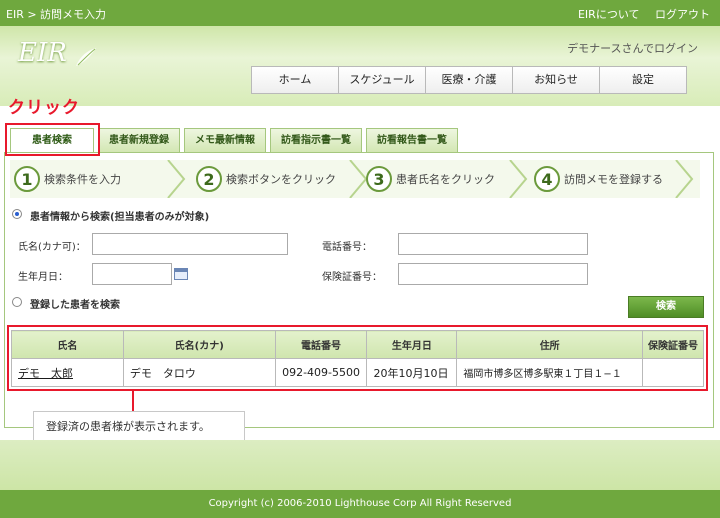  I want to click on table-highlight-box, so click(357, 358).